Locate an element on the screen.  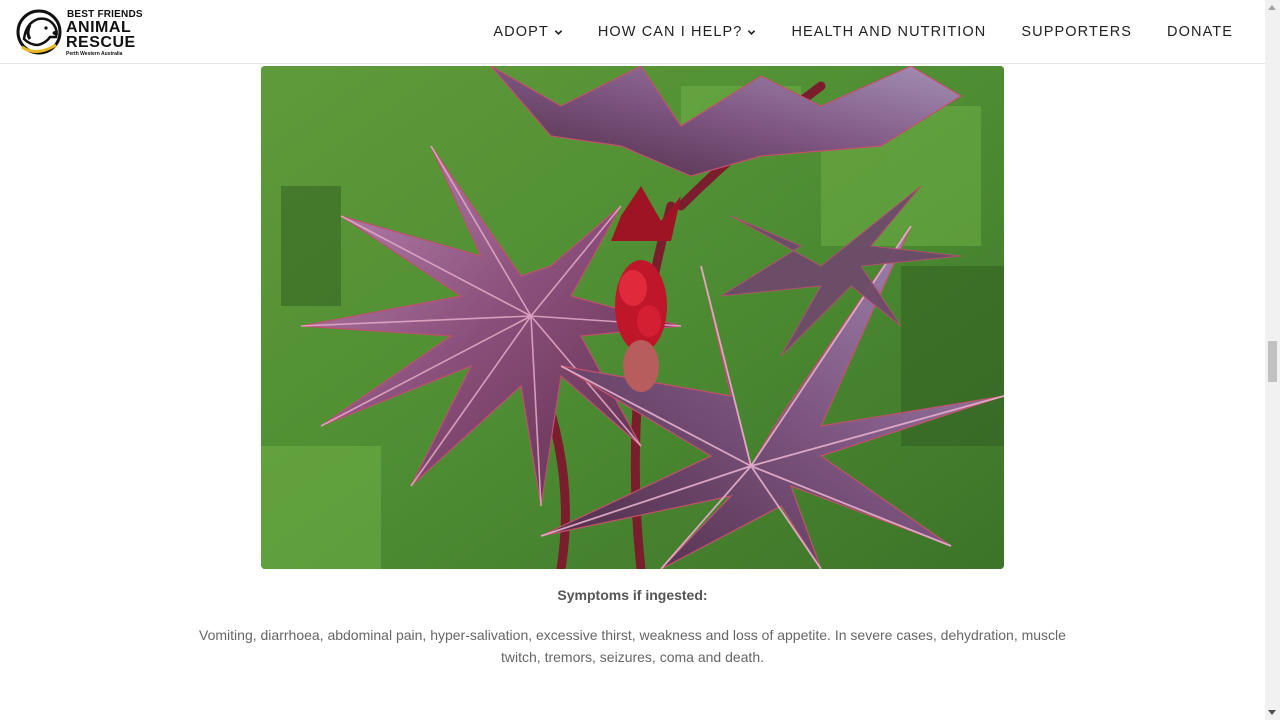
nav-adopt: ADOPT is located at coordinates (528, 32).